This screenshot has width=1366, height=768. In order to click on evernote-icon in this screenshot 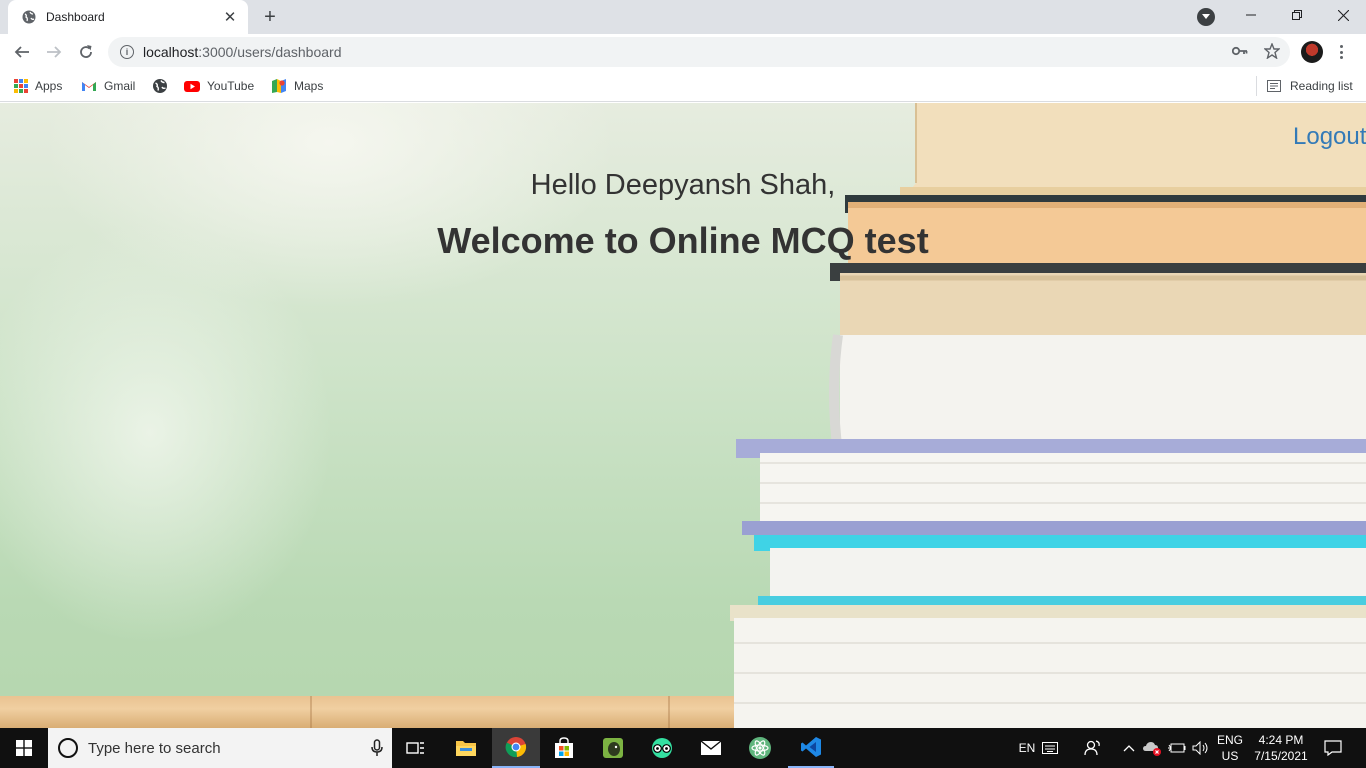, I will do `click(613, 748)`.